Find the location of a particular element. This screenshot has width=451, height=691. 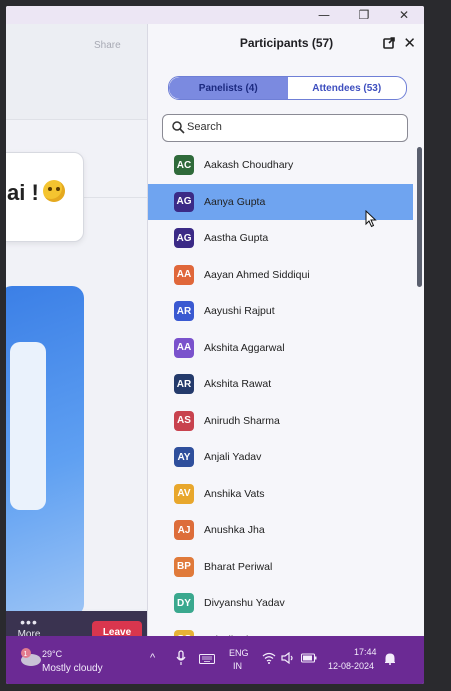

participant-row: DY Divyanshu Yadav is located at coordinates (280, 603).